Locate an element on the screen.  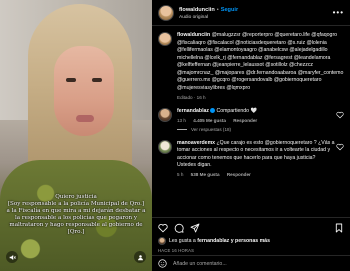
replies-divider is located at coordinates (182, 129).